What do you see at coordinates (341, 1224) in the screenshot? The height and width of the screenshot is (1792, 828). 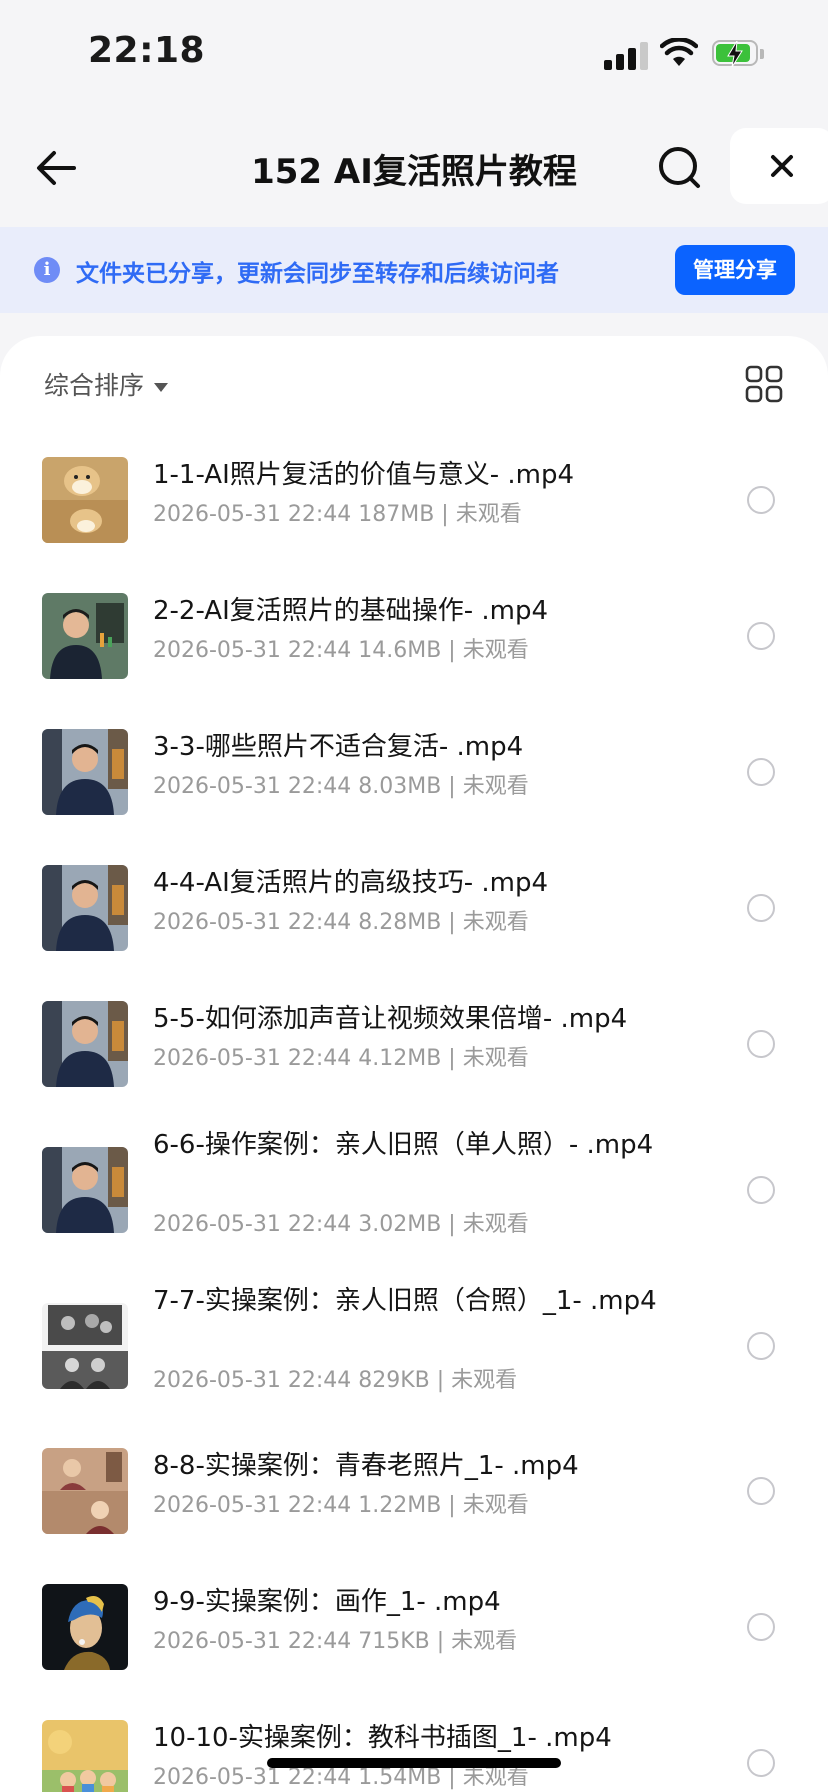 I see `file-meta: 2026-05-31 22:44 3.02MB | 未观看` at bounding box center [341, 1224].